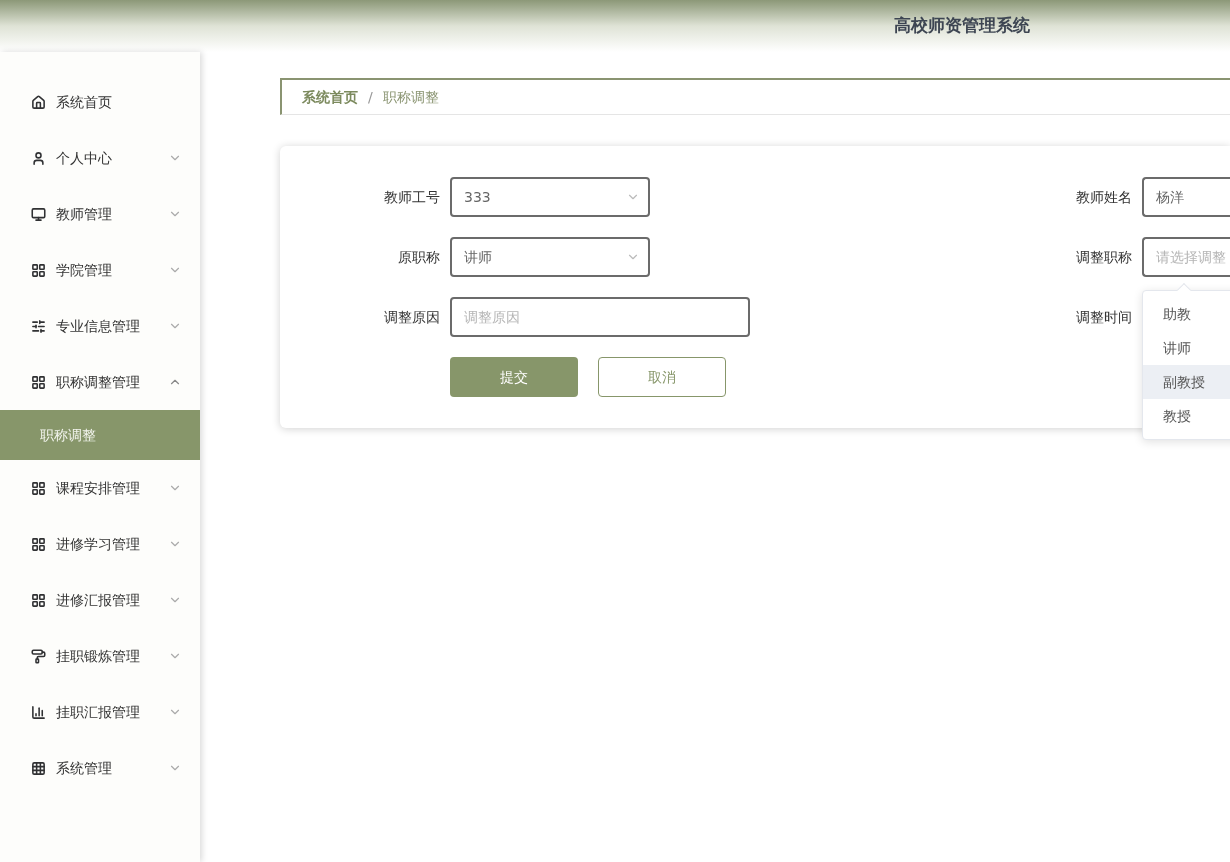 The height and width of the screenshot is (862, 1230). Describe the element at coordinates (100, 712) in the screenshot. I see `sidebar-item: 挂职汇报管理` at that location.